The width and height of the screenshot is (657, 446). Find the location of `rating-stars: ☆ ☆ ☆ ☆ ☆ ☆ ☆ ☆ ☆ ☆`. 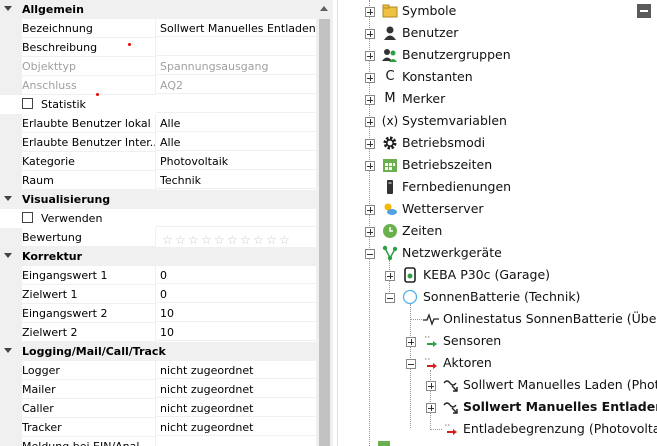

rating-stars: ☆ ☆ ☆ ☆ ☆ ☆ ☆ ☆ ☆ ☆ is located at coordinates (227, 238).